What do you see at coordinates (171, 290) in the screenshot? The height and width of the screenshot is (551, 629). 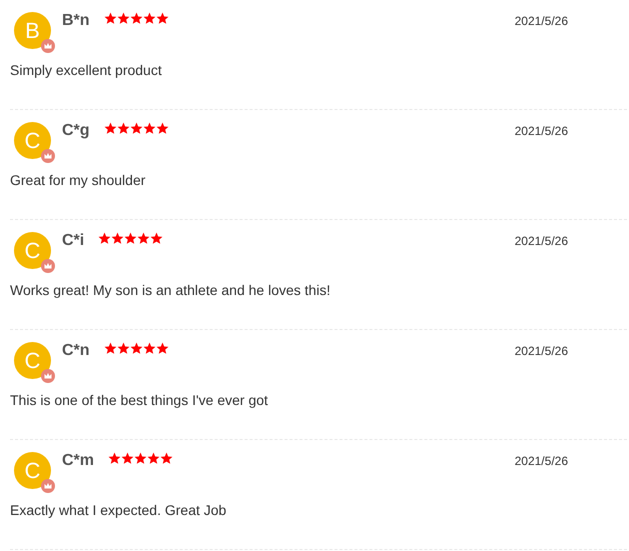 I see `review-text: Works great! My son is an athlete and he loves this!` at bounding box center [171, 290].